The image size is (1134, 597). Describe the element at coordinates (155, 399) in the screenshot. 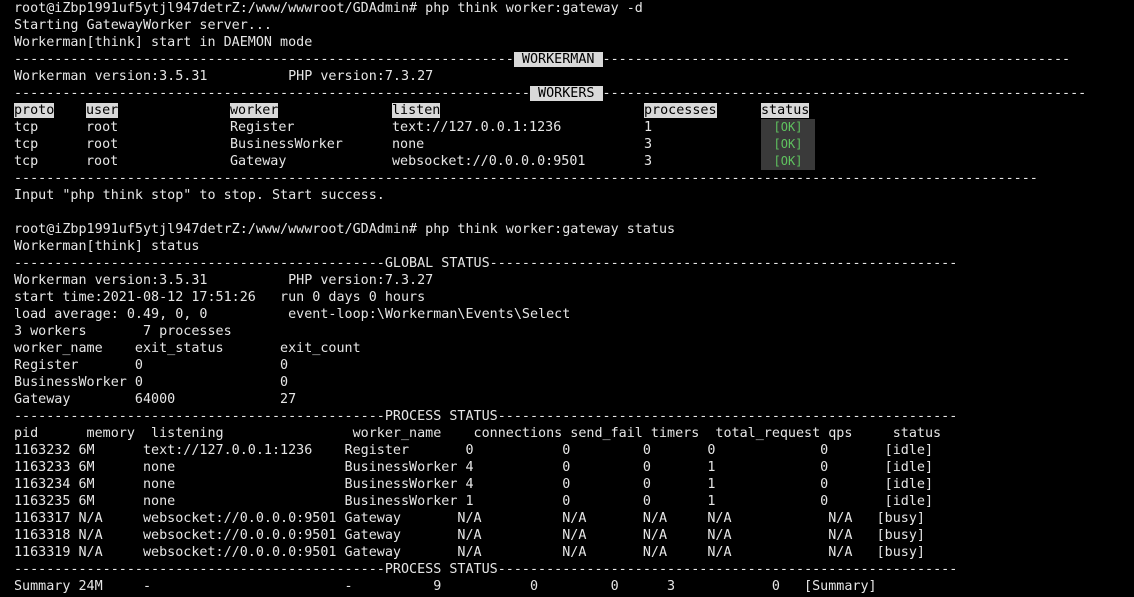

I see `table-row: Gateway 64000 27` at that location.